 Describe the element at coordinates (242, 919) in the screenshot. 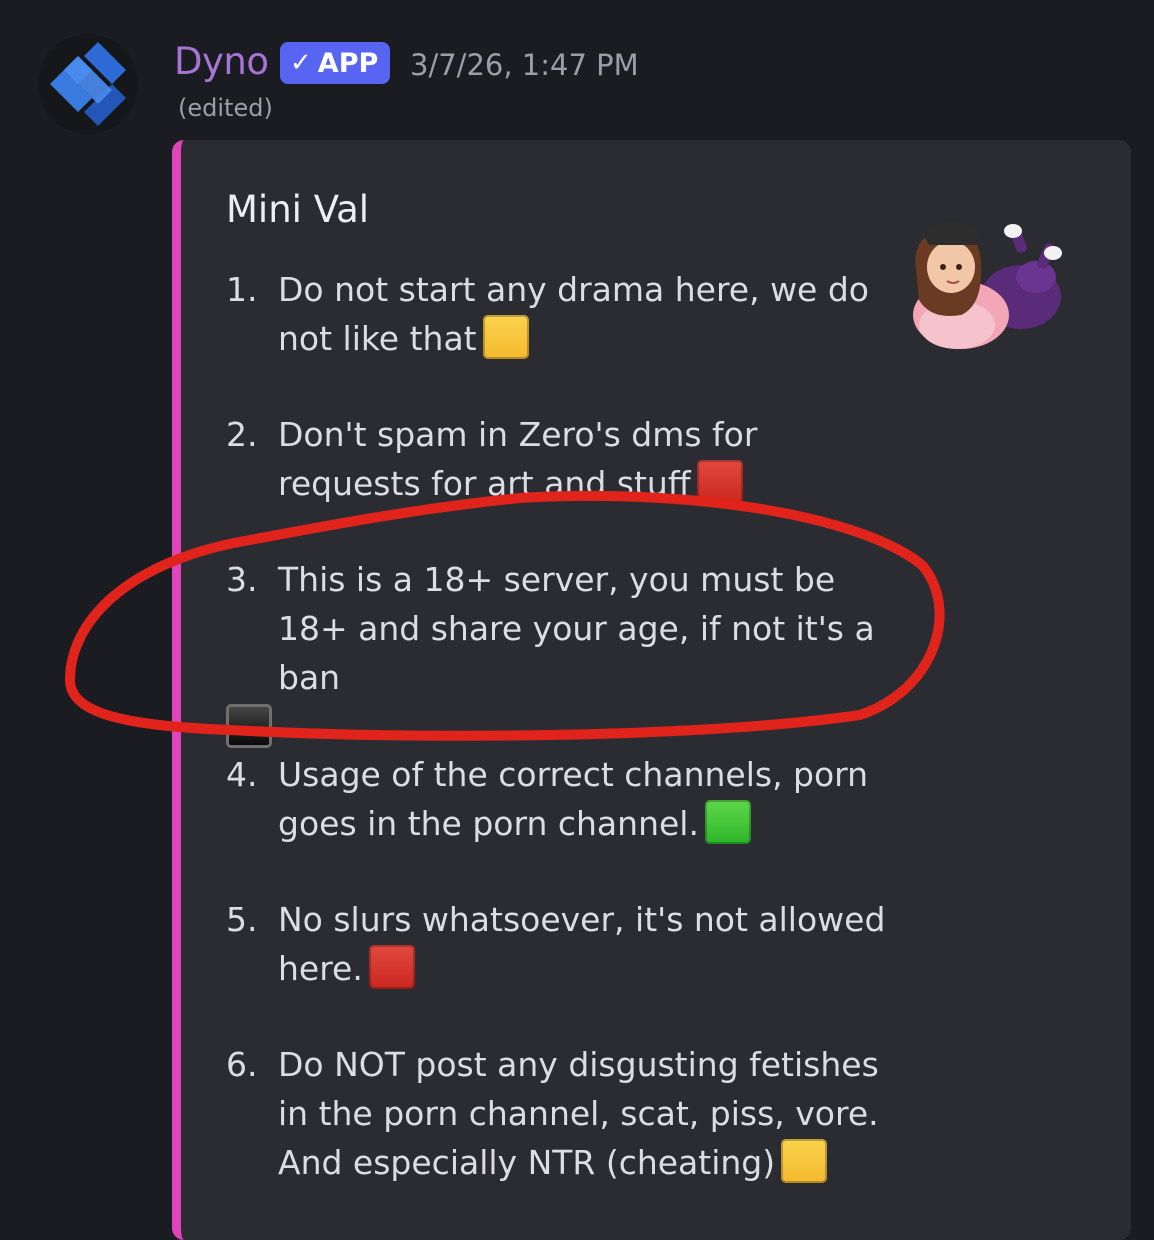

I see `rule-number: 5.` at that location.